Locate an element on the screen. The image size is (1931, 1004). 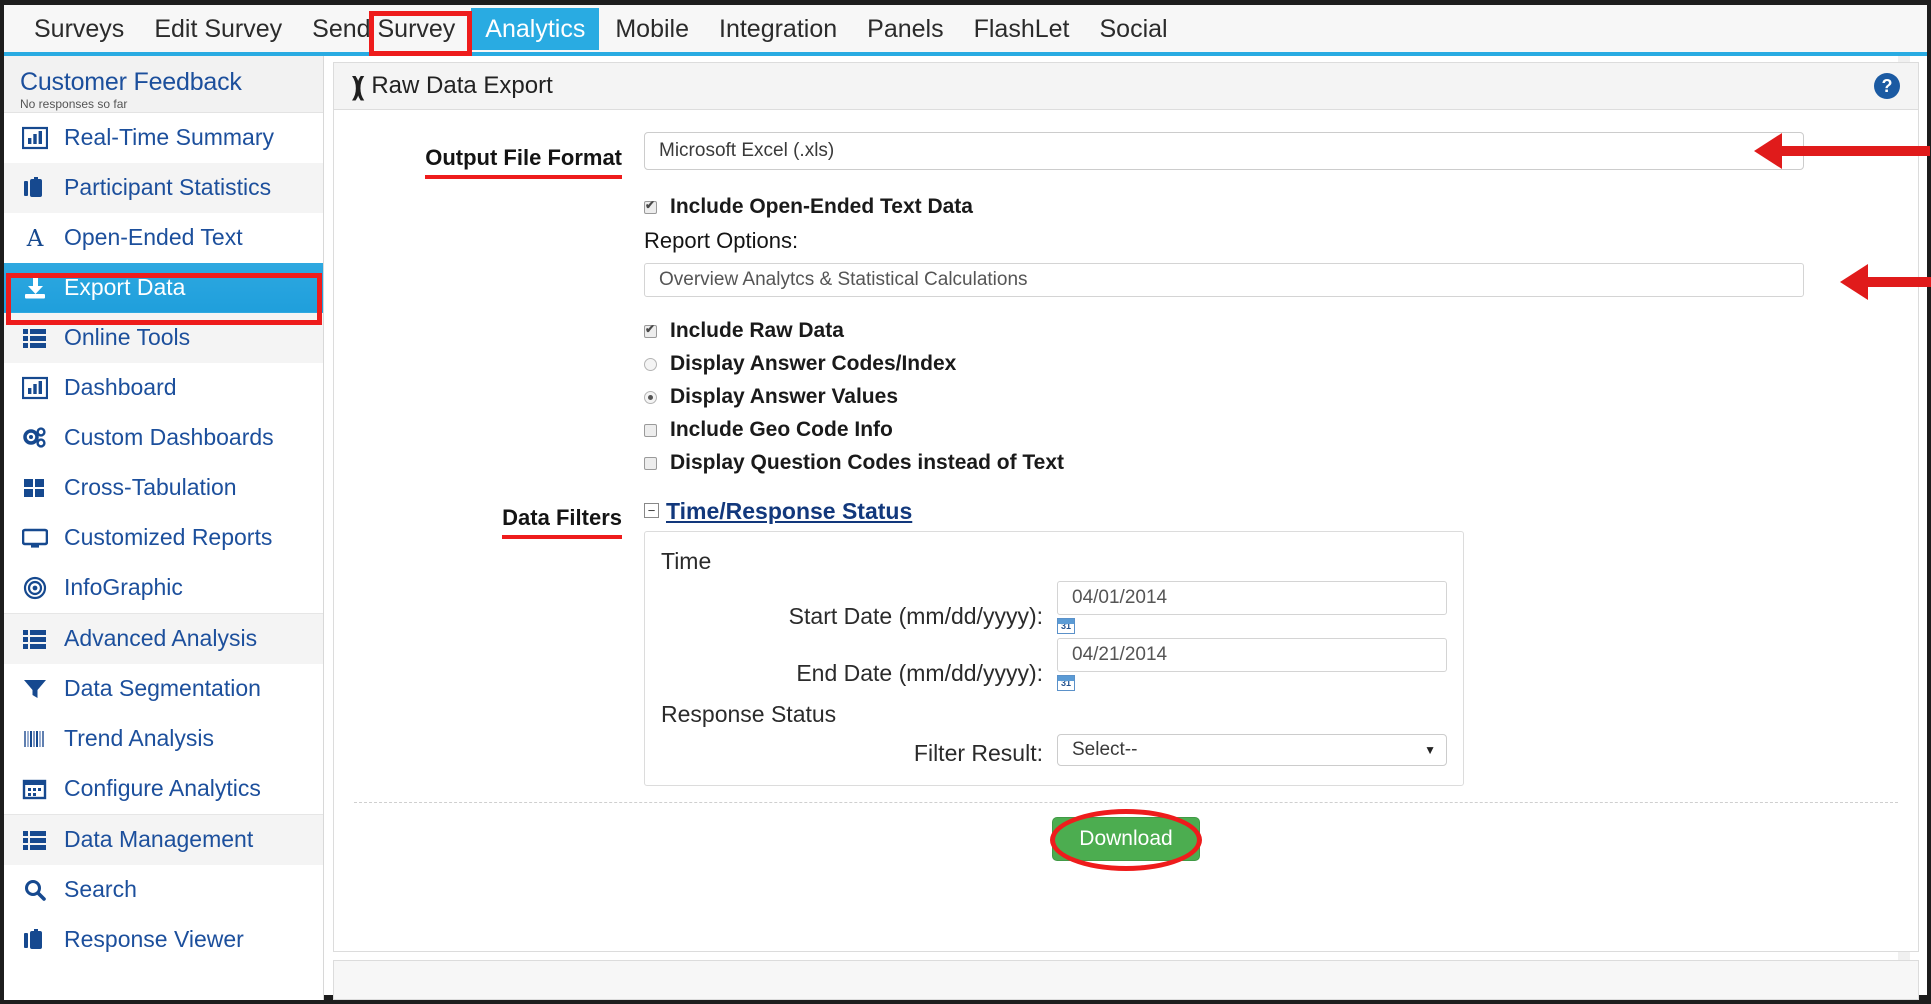
include-raw-data-checkbox is located at coordinates (650, 330).